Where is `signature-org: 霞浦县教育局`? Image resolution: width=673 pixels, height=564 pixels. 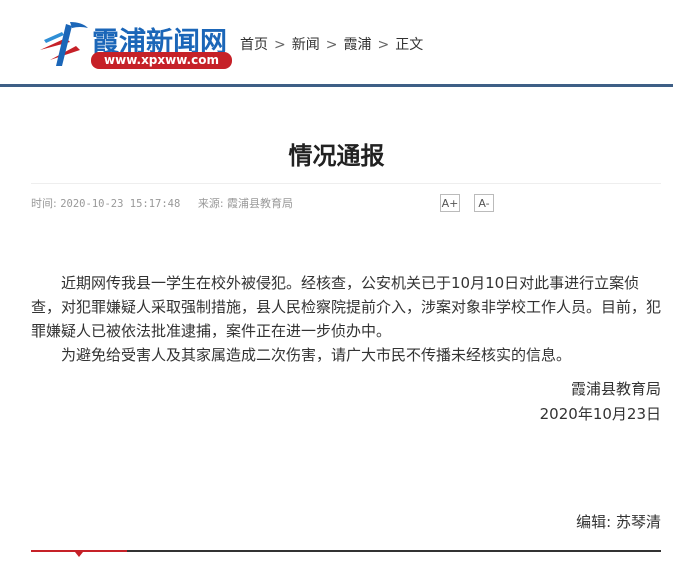
signature-org: 霞浦县教育局 is located at coordinates (615, 389).